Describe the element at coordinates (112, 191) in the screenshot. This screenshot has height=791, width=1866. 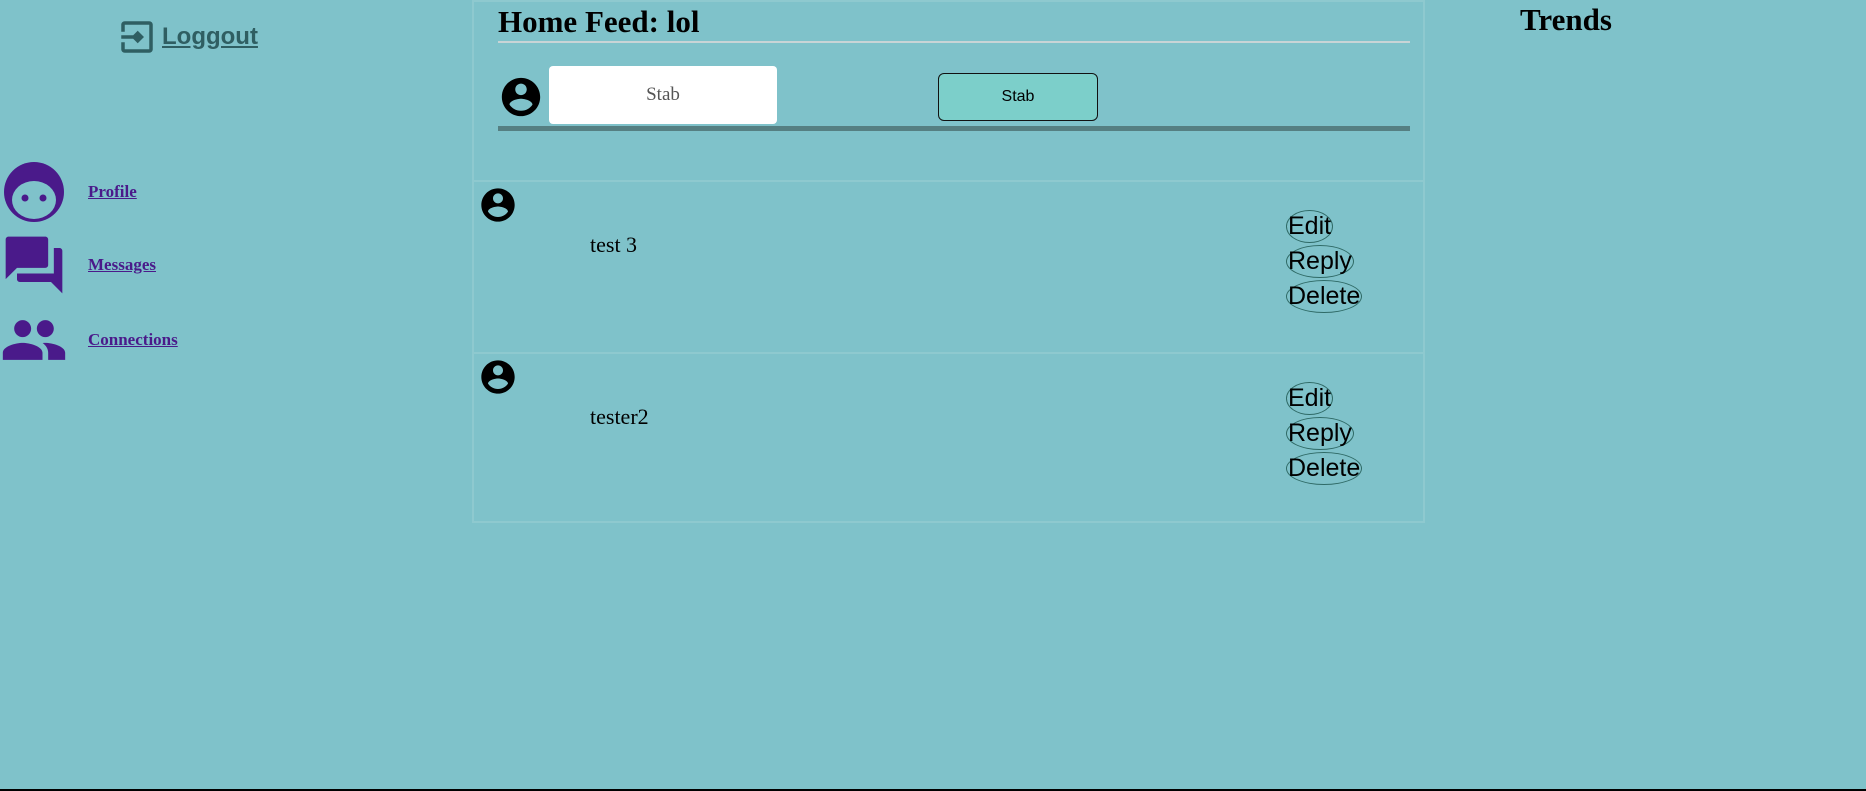
I see `sidebar-item-label: Profile` at that location.